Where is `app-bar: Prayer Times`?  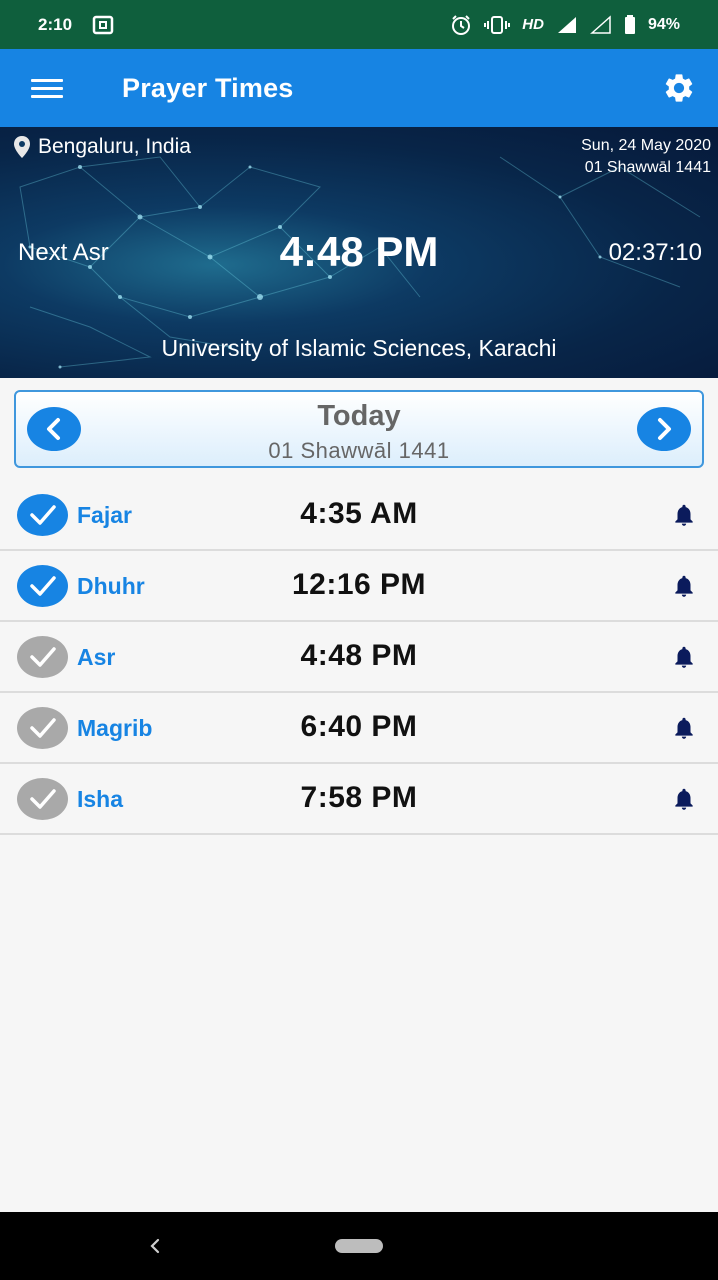 app-bar: Prayer Times is located at coordinates (359, 88).